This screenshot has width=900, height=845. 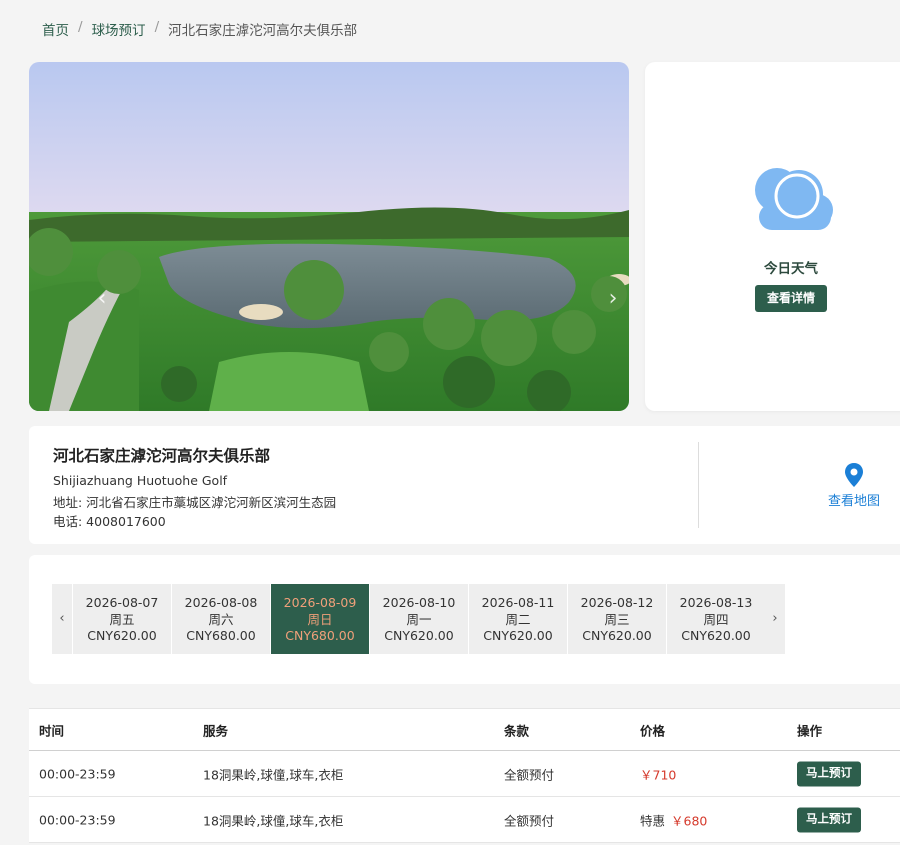 I want to click on club-english-name: Shijiazhuang Huotuohe Golf, so click(x=140, y=480).